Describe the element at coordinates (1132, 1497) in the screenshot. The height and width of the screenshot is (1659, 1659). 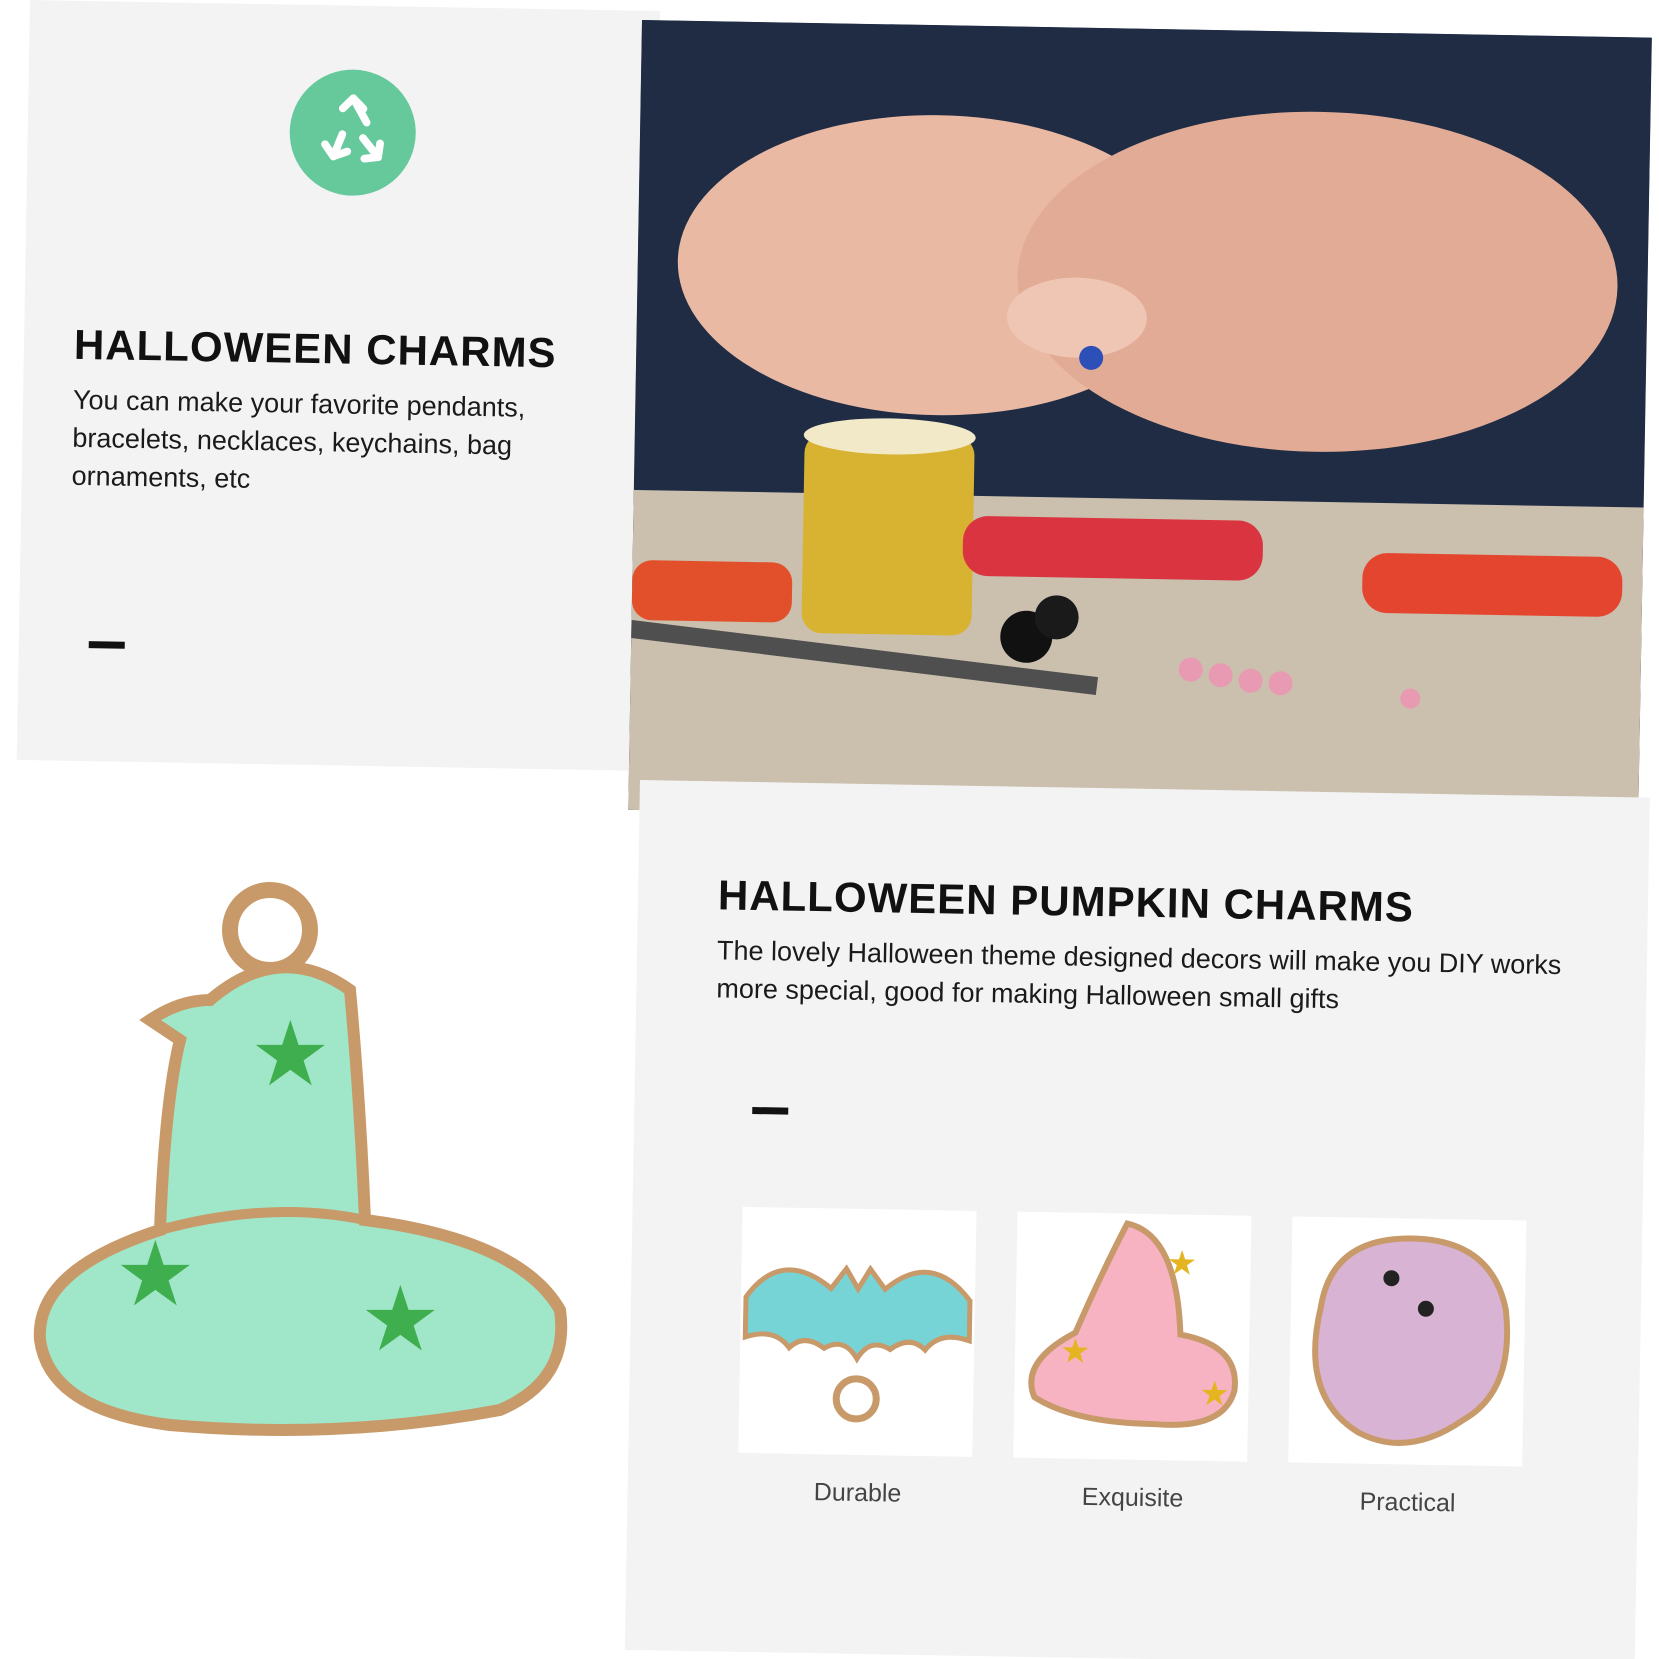
I see `feature-label: Exquisite` at that location.